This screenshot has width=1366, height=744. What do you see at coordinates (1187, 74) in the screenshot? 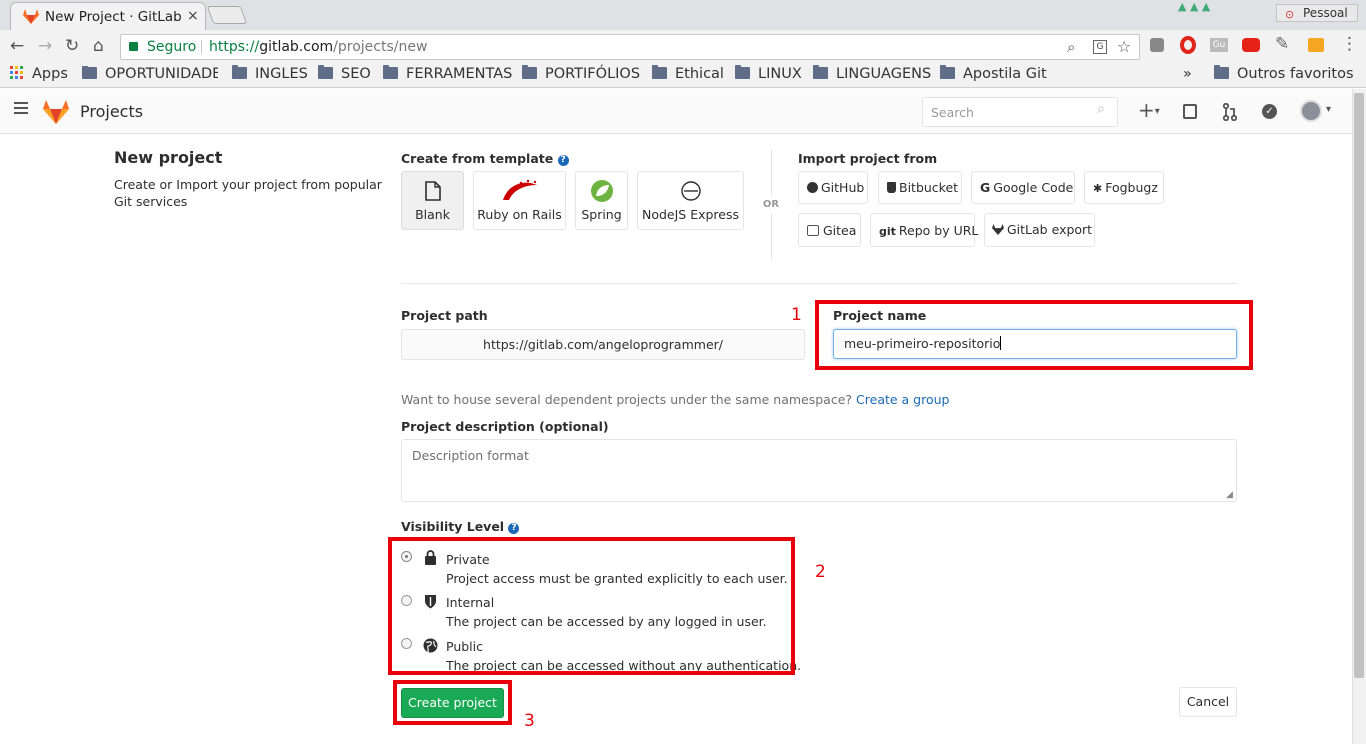
I see `bookmarks-overflow-button: »` at bounding box center [1187, 74].